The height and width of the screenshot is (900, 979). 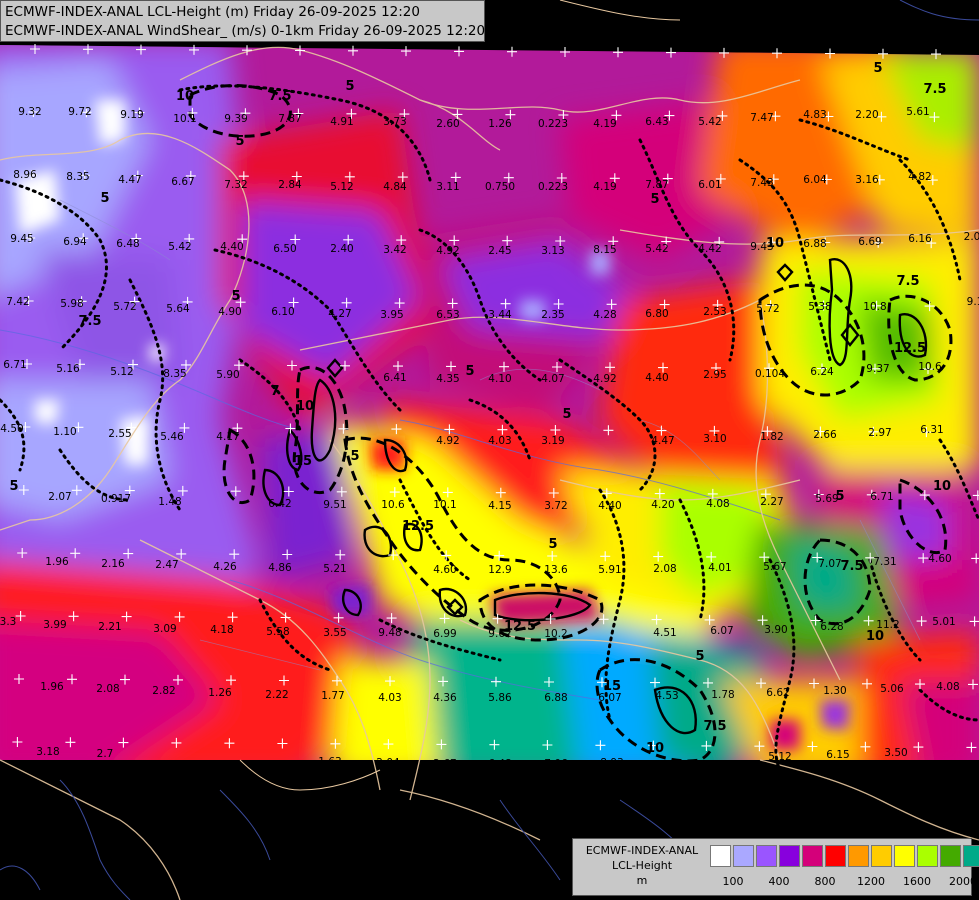 I want to click on grid-value-label: 9.19, so click(x=131, y=115).